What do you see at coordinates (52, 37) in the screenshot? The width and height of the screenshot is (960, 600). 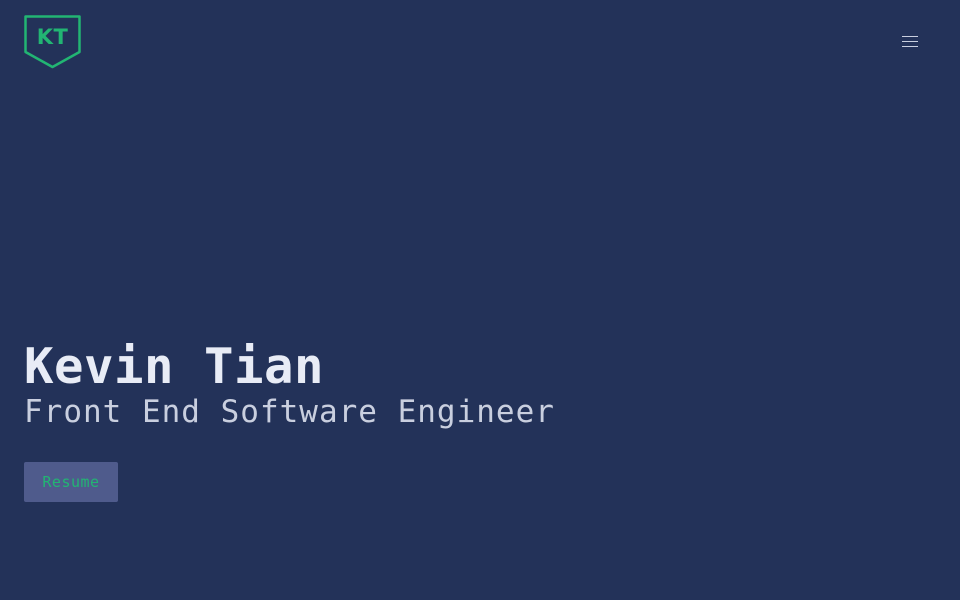 I see `logo-text: KT` at bounding box center [52, 37].